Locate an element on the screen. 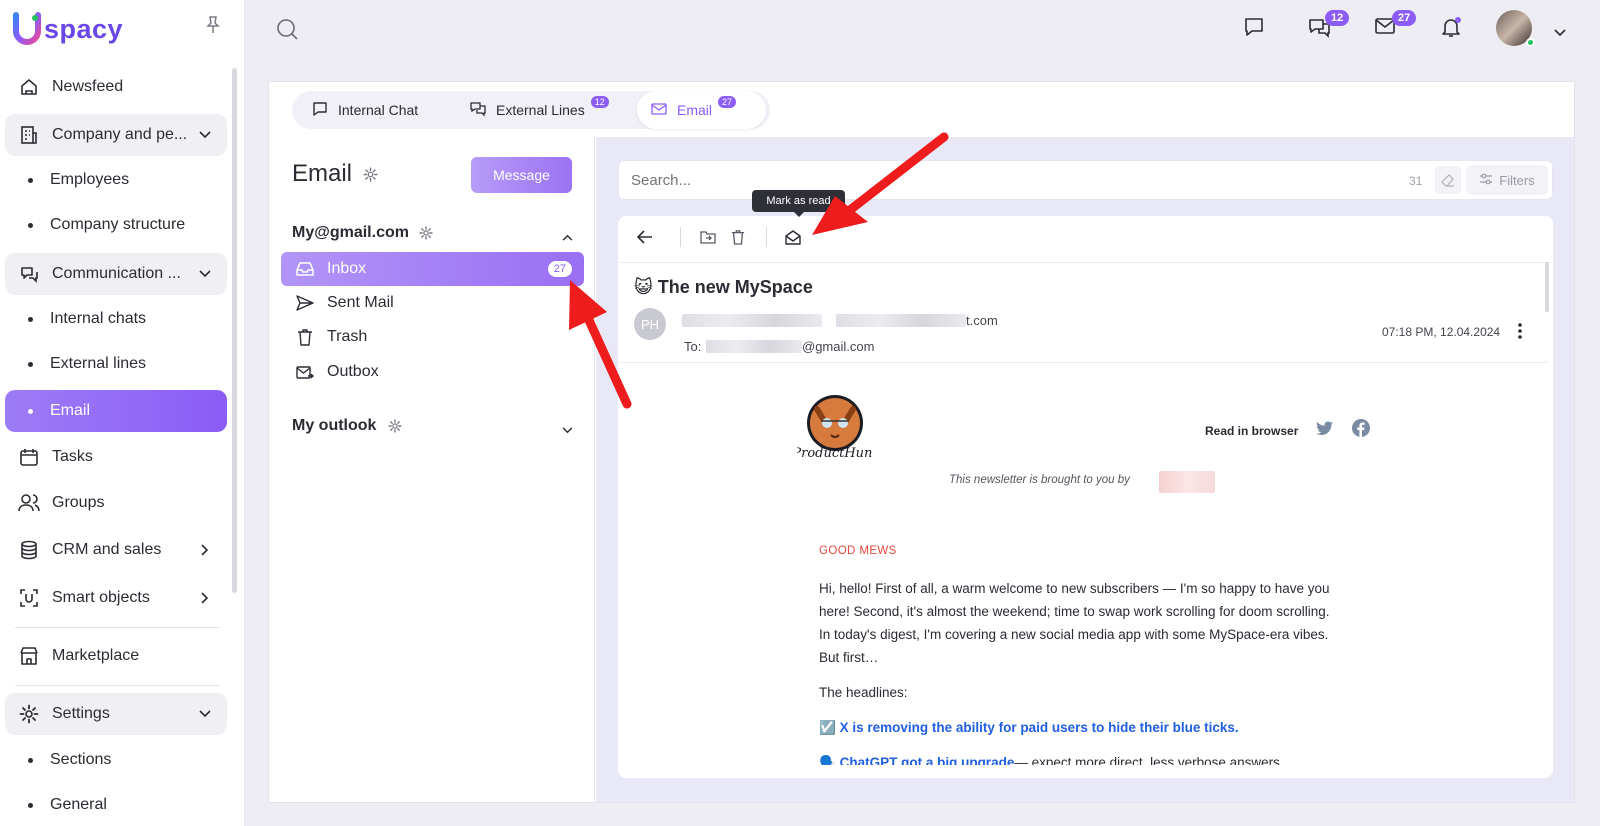 Image resolution: width=1600 pixels, height=826 pixels. sidebar-item-label: Employees is located at coordinates (90, 179).